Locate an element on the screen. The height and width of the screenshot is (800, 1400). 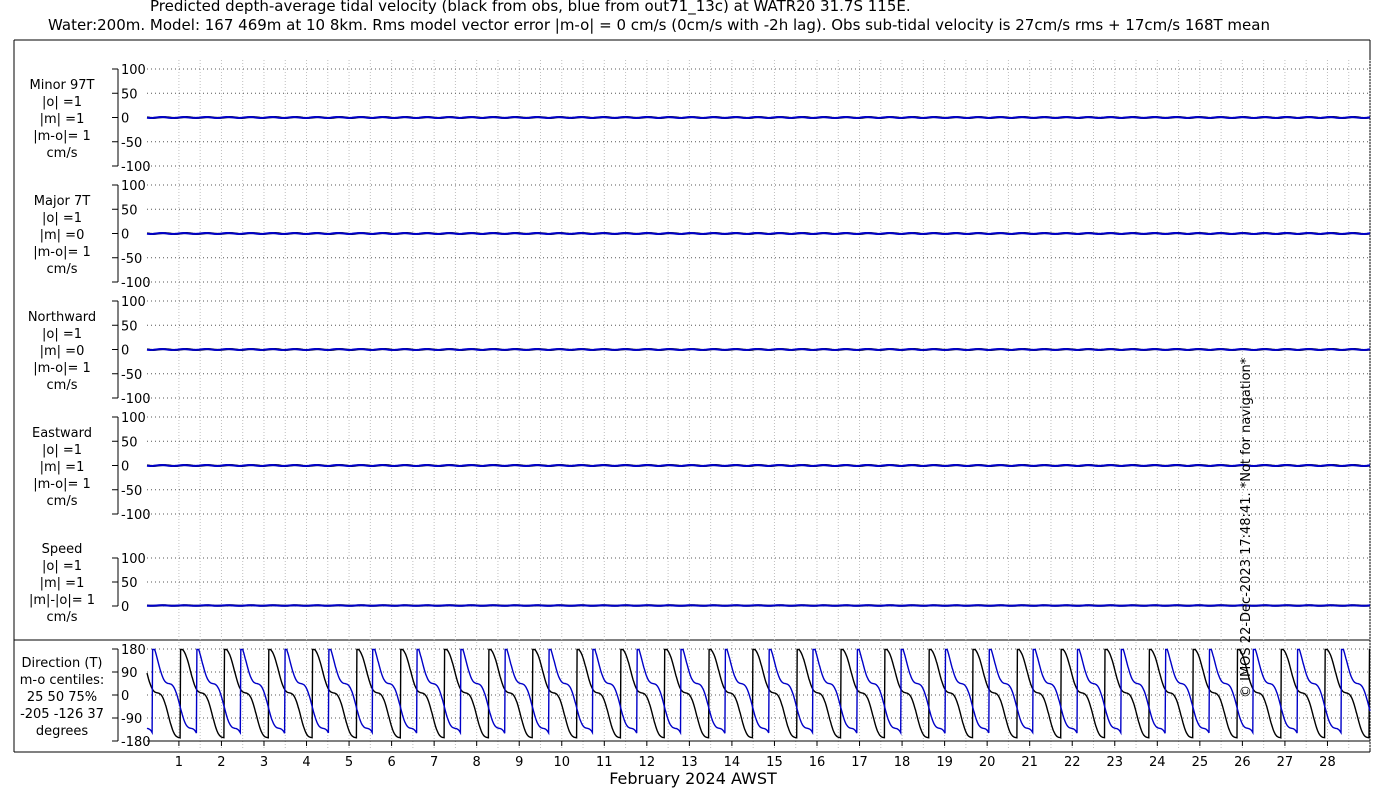
x-tick-label: 4 is located at coordinates (306, 762).